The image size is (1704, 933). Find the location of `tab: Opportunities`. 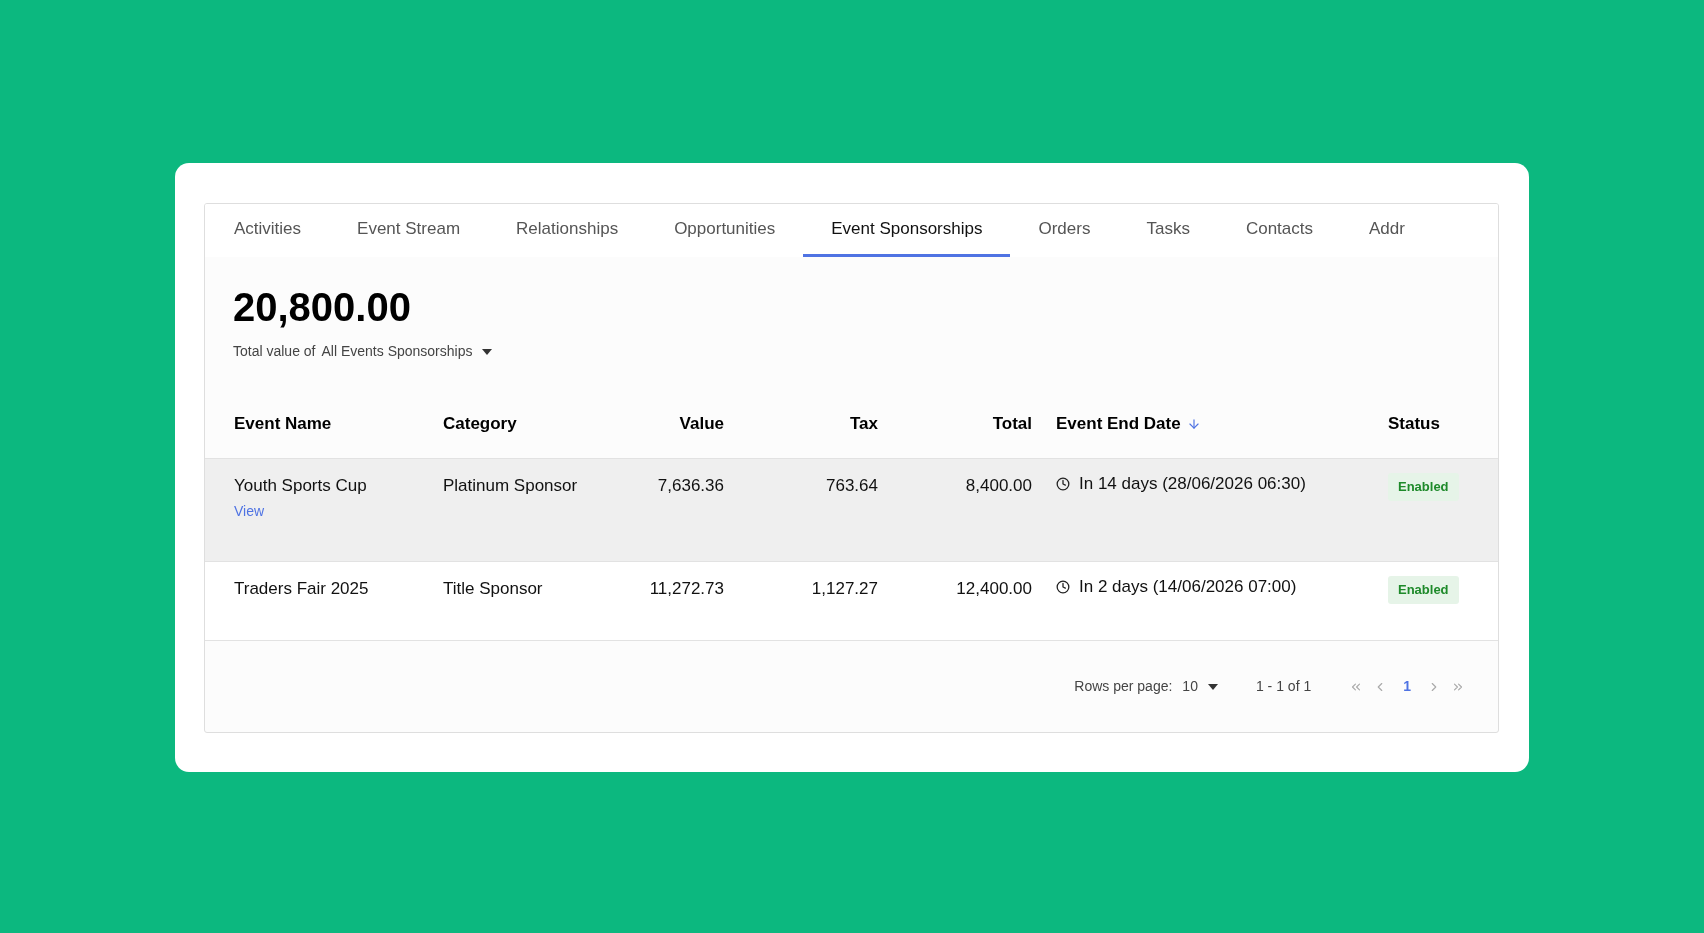

tab: Opportunities is located at coordinates (725, 230).